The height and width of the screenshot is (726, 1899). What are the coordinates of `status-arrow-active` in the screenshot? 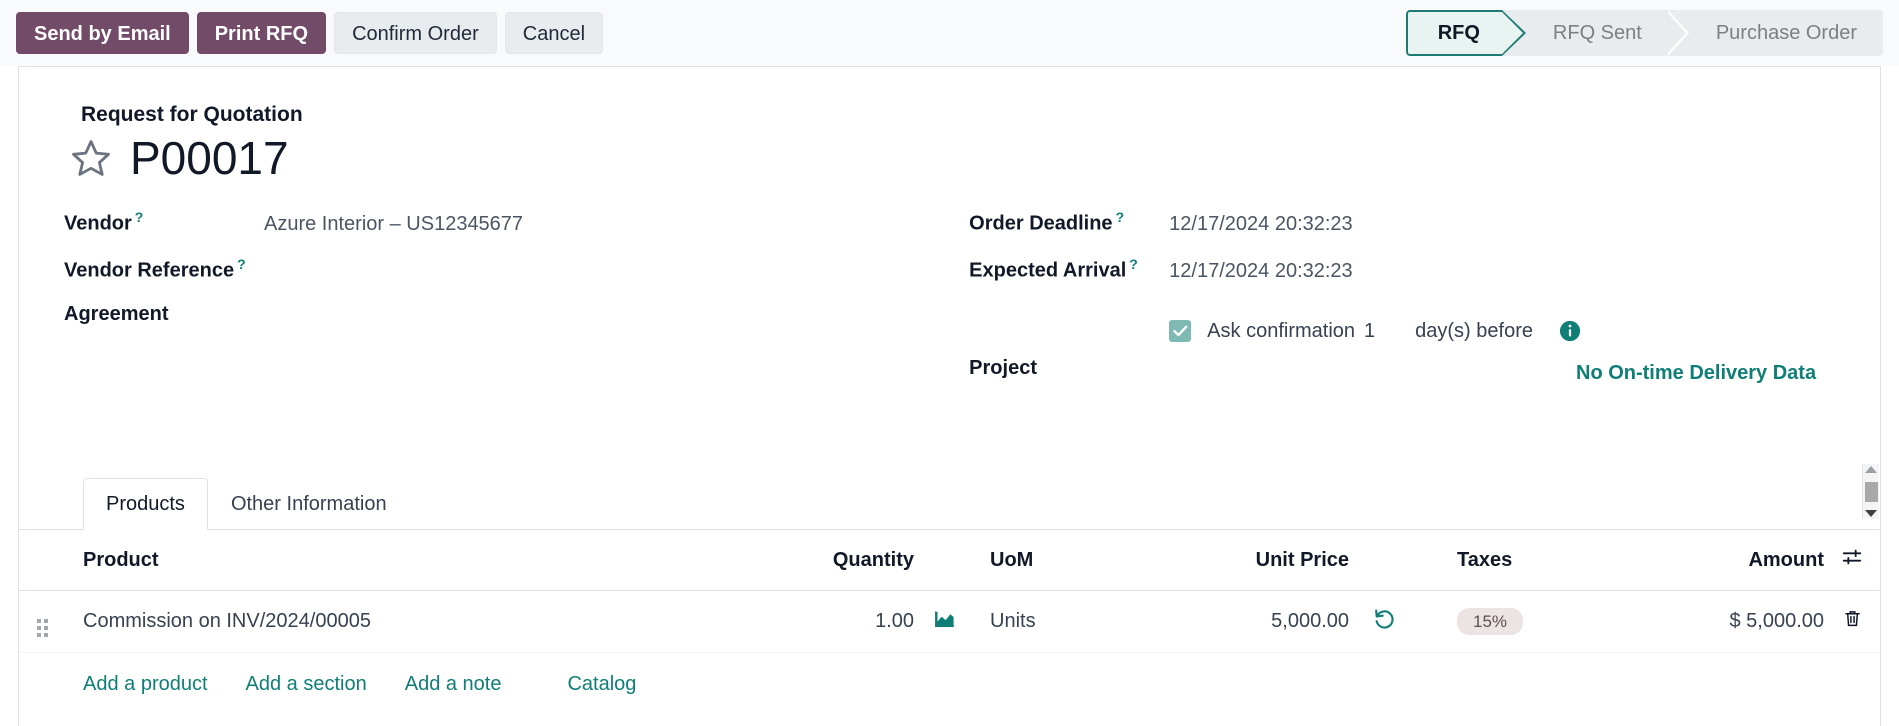 It's located at (1514, 33).